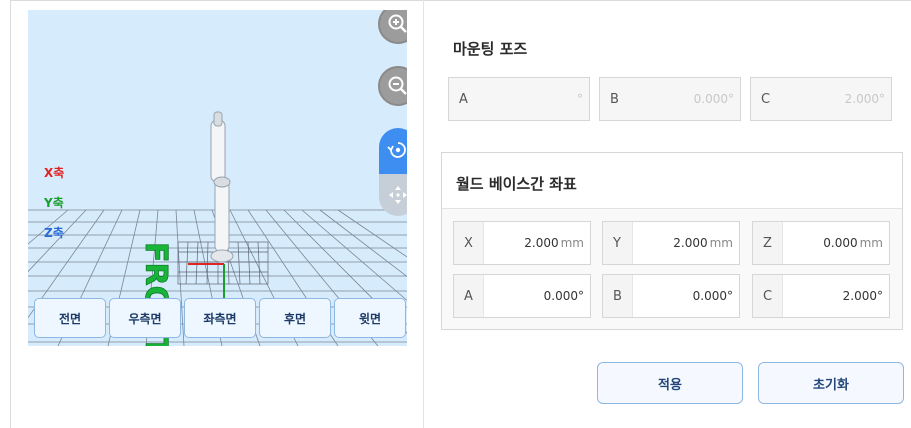 This screenshot has width=911, height=428. Describe the element at coordinates (295, 318) in the screenshot. I see `view-back-button: 후면` at that location.